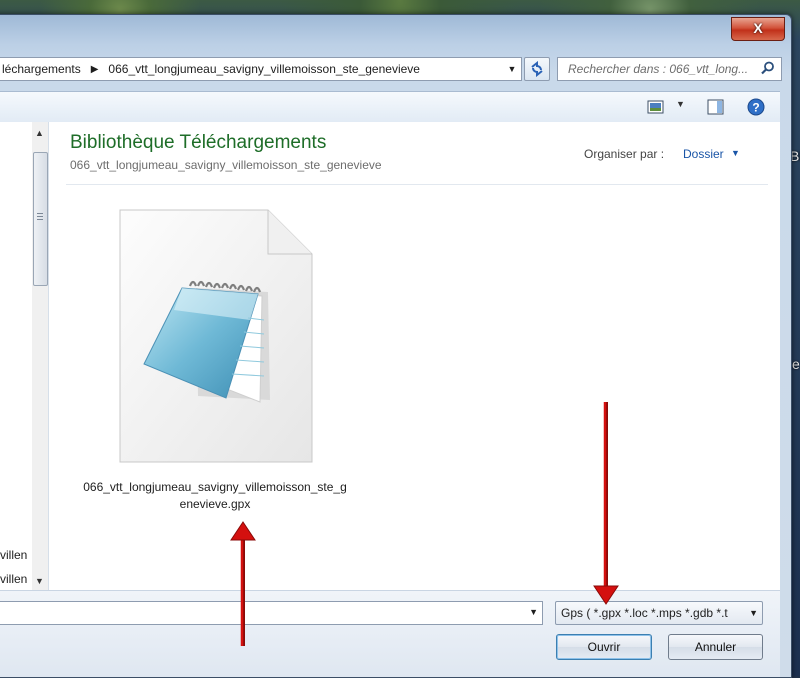 This screenshot has height=678, width=800. Describe the element at coordinates (715, 647) in the screenshot. I see `cancel-button: Annuler` at that location.